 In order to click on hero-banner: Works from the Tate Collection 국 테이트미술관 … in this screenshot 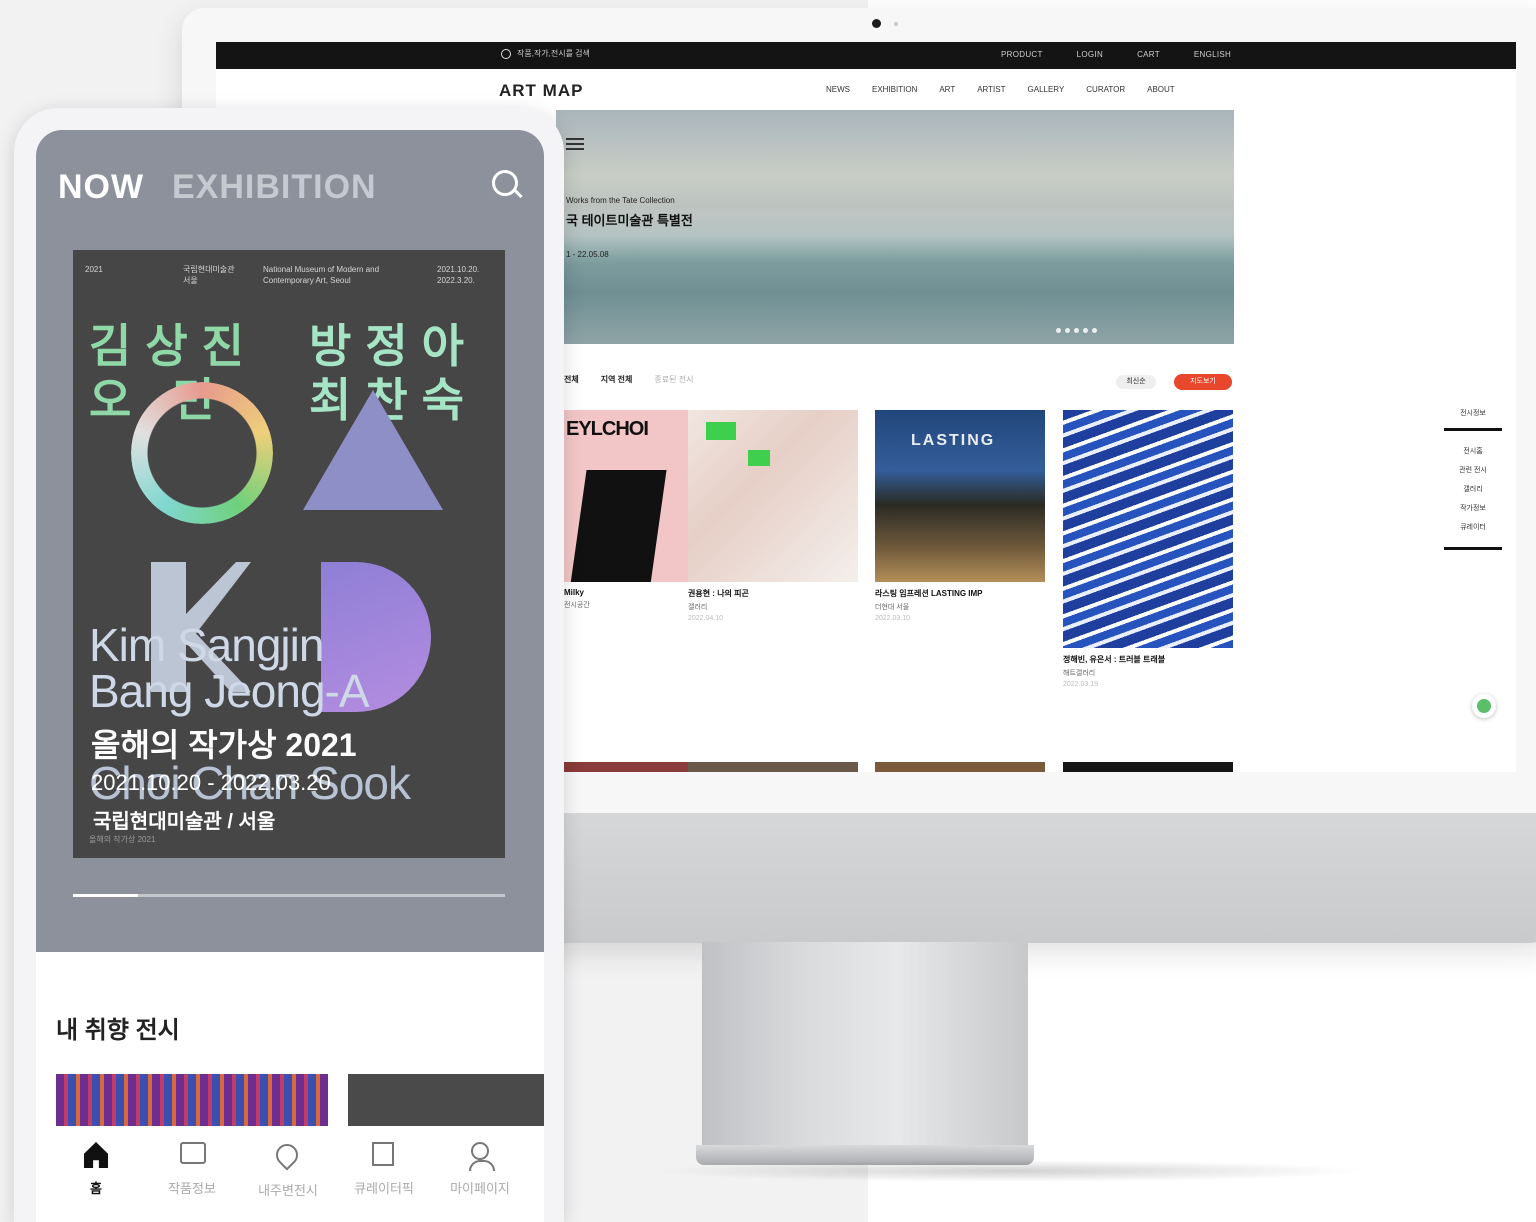, I will do `click(895, 227)`.